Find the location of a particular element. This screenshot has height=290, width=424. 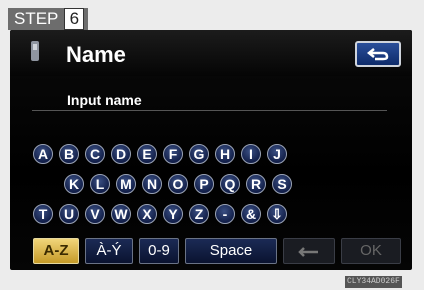

key-n: N is located at coordinates (152, 184).